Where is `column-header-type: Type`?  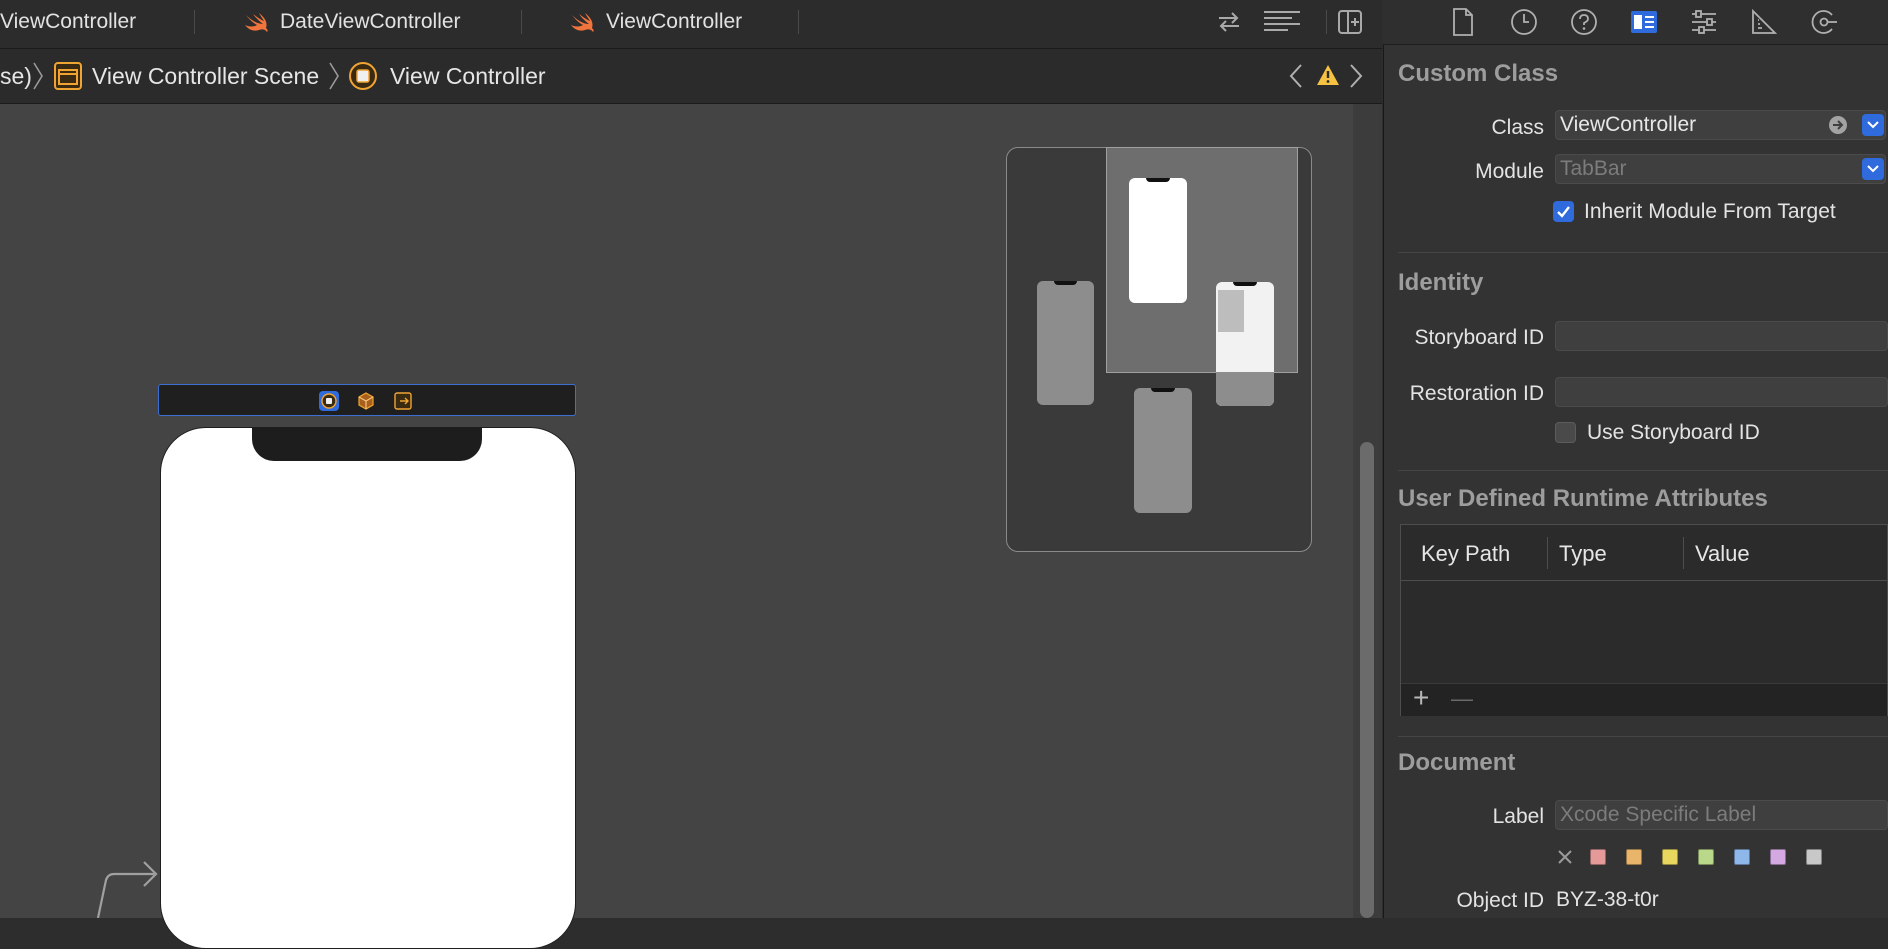
column-header-type: Type is located at coordinates (1583, 554).